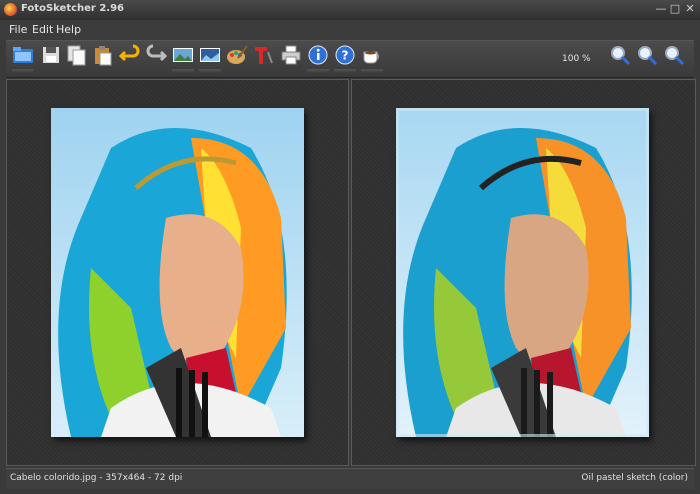  Describe the element at coordinates (263, 55) in the screenshot. I see `add-text-icon` at that location.